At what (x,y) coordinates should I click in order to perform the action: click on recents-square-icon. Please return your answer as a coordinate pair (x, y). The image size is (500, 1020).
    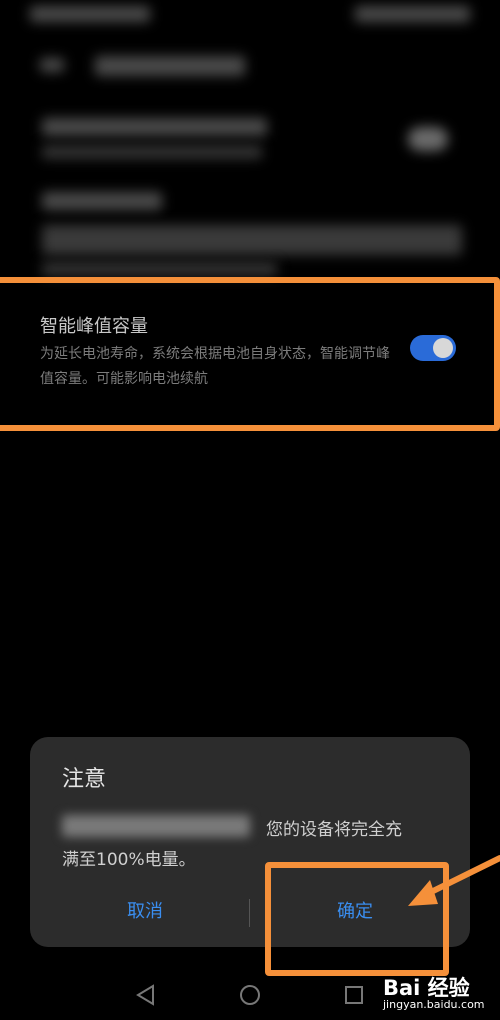
    Looking at the image, I should click on (354, 995).